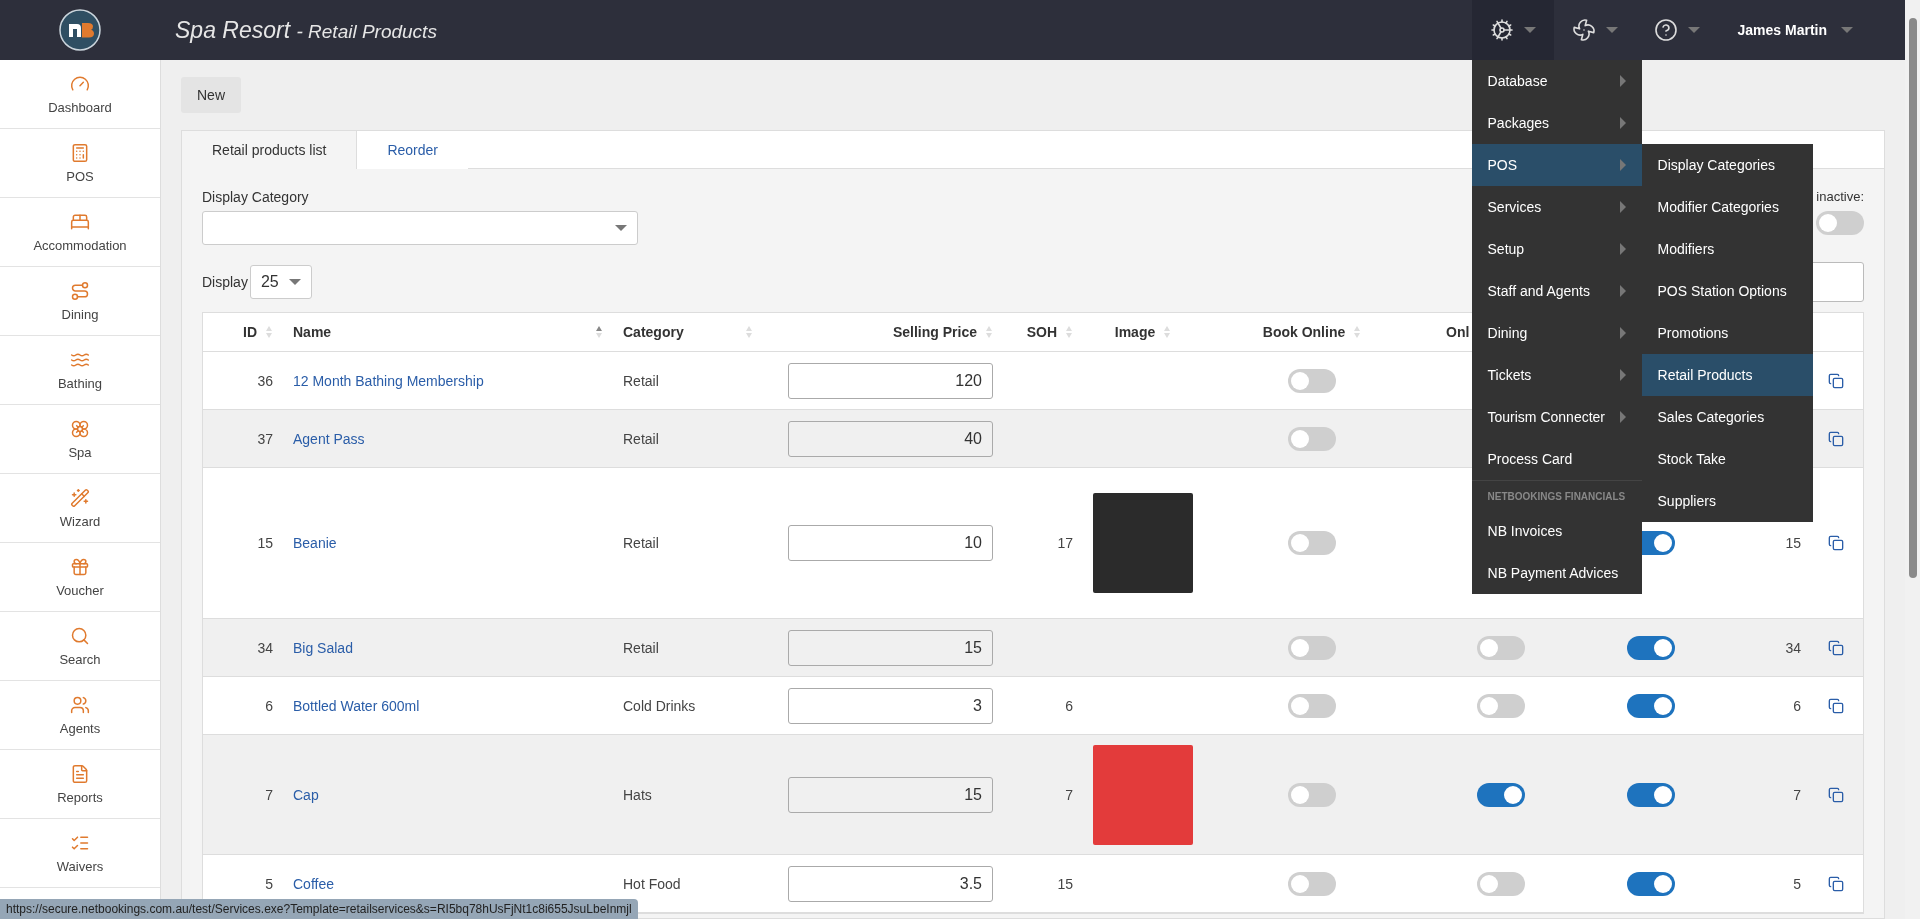 The height and width of the screenshot is (919, 1920). Describe the element at coordinates (225, 282) in the screenshot. I see `field-label: Display` at that location.